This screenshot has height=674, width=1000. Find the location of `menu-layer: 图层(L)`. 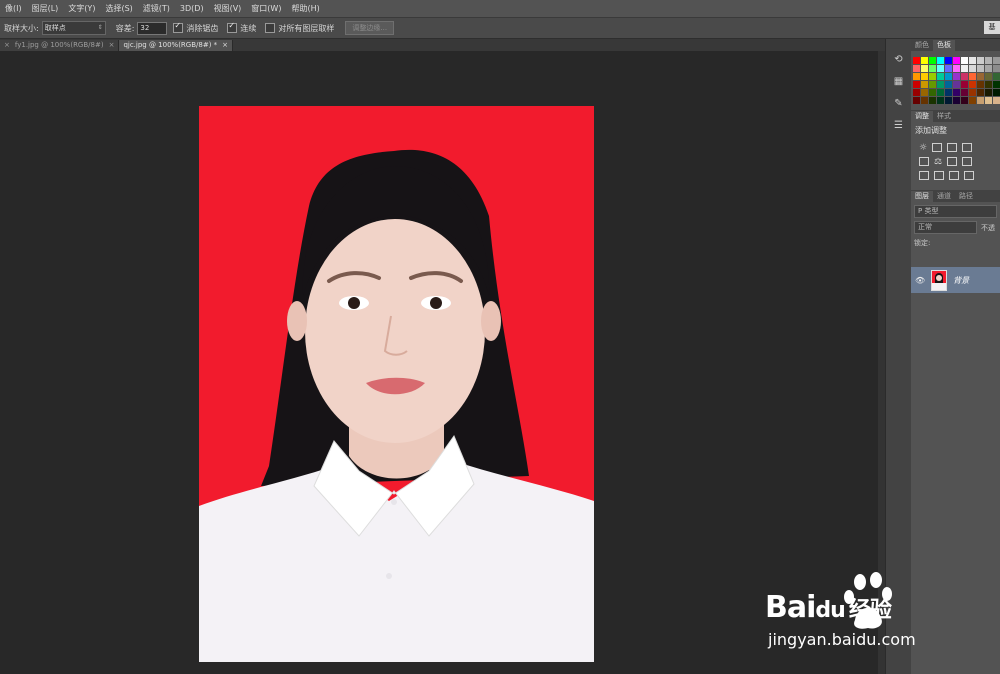

menu-layer: 图层(L) is located at coordinates (45, 8).